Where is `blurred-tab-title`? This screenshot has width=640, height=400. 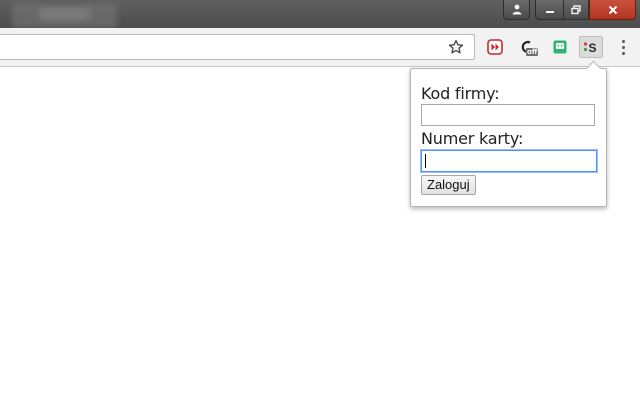
blurred-tab-title is located at coordinates (65, 14).